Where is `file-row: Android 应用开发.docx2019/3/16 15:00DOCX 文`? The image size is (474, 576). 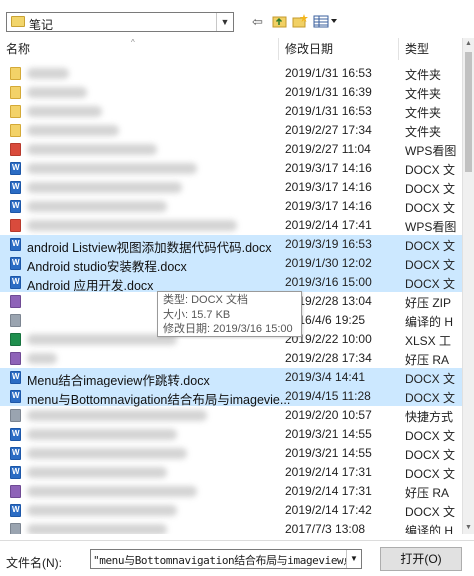
file-row: Android 应用开发.docx2019/3/16 15:00DOCX 文 is located at coordinates (231, 283).